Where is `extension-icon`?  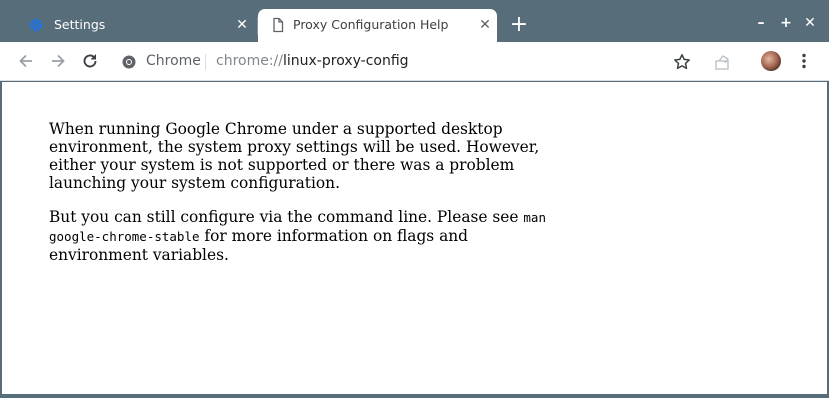
extension-icon is located at coordinates (723, 62).